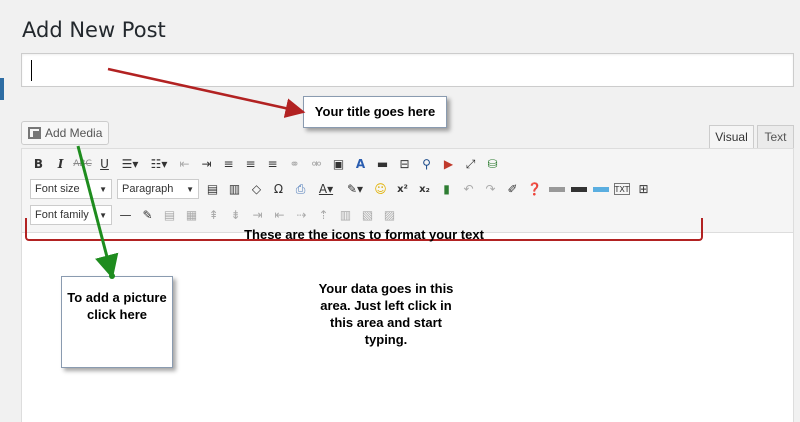 This screenshot has height=422, width=800. Describe the element at coordinates (775, 137) in the screenshot. I see `tab-text: Text` at that location.